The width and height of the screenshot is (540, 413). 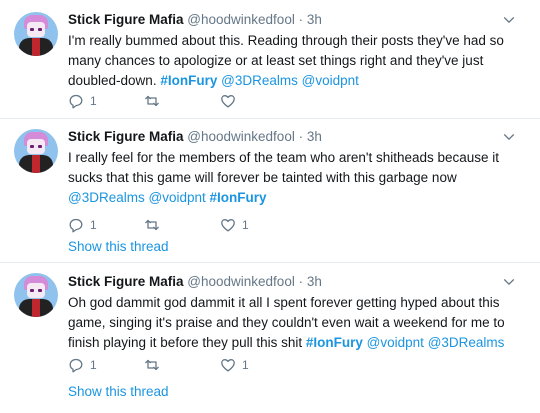 I want to click on tweet-actions: 1, so click(x=174, y=101).